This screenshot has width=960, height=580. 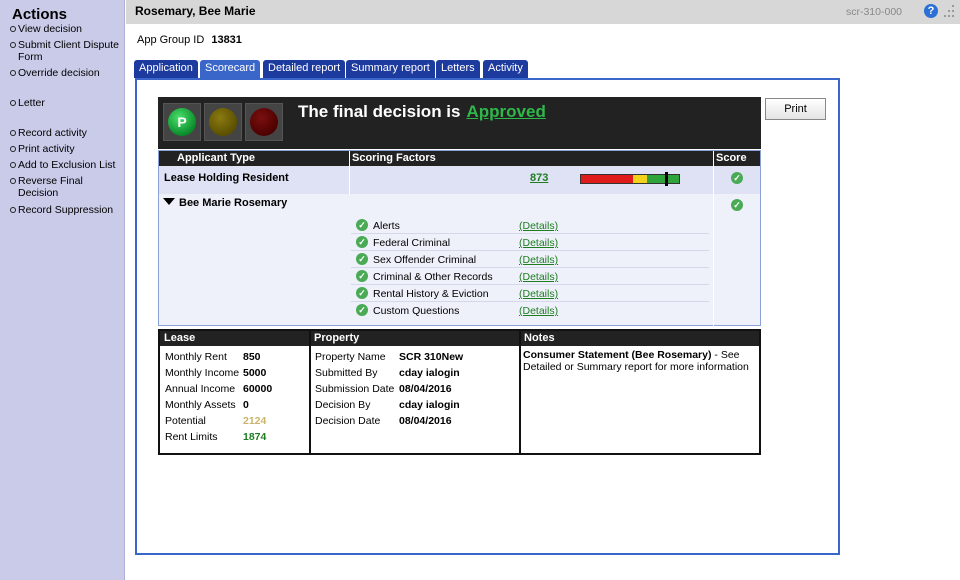 What do you see at coordinates (795, 109) in the screenshot?
I see `print-button: Print` at bounding box center [795, 109].